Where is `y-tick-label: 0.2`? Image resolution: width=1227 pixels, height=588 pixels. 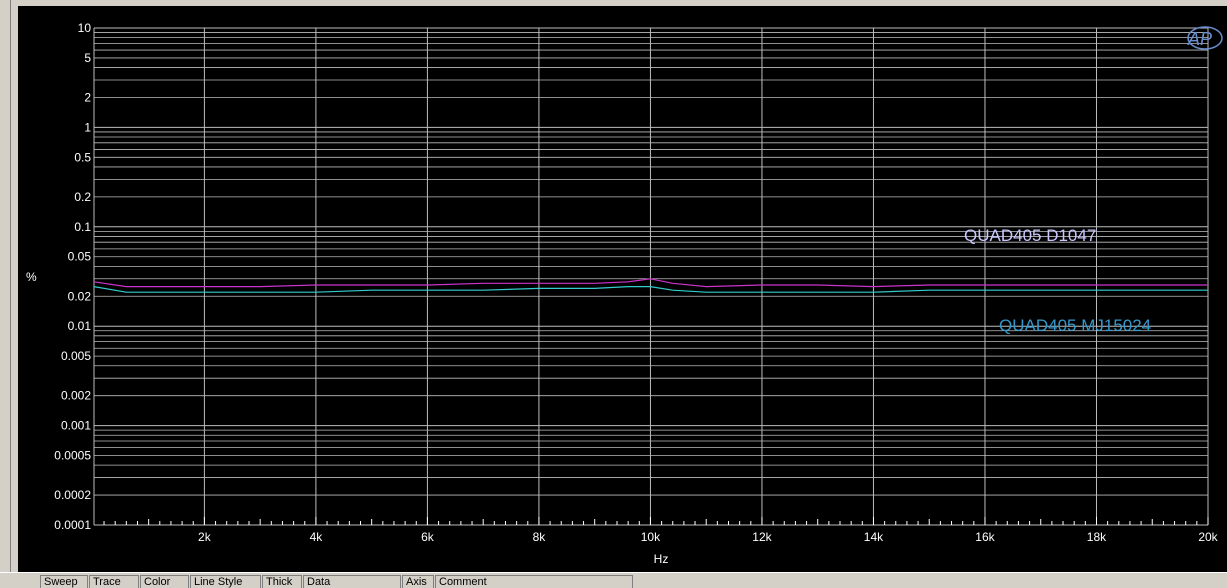
y-tick-label: 0.2 is located at coordinates (82, 197).